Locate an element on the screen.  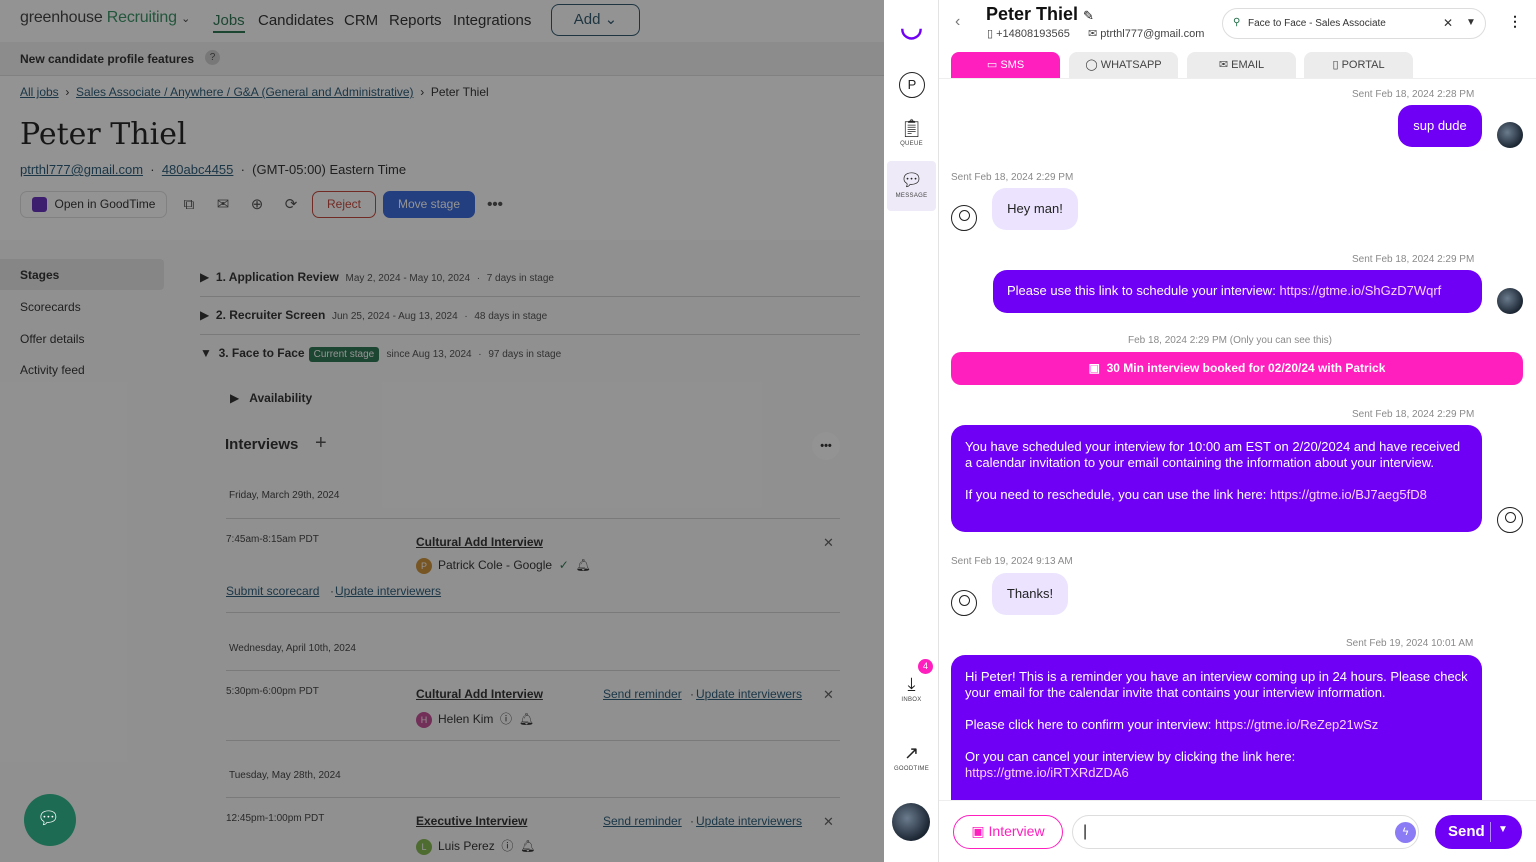
refresh-icon: ⟳ is located at coordinates (291, 205).